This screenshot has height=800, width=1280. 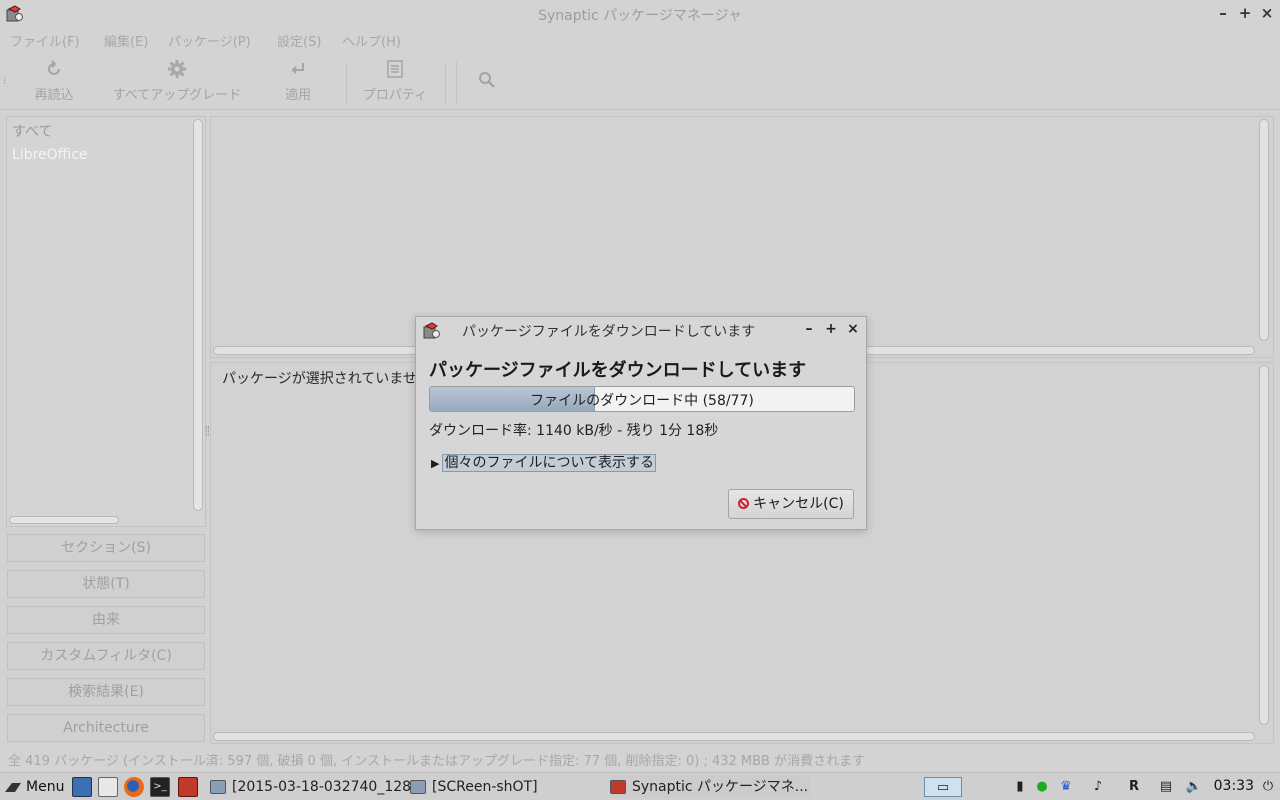 What do you see at coordinates (1134, 787) in the screenshot?
I see `keyboard-layout-icon: R` at bounding box center [1134, 787].